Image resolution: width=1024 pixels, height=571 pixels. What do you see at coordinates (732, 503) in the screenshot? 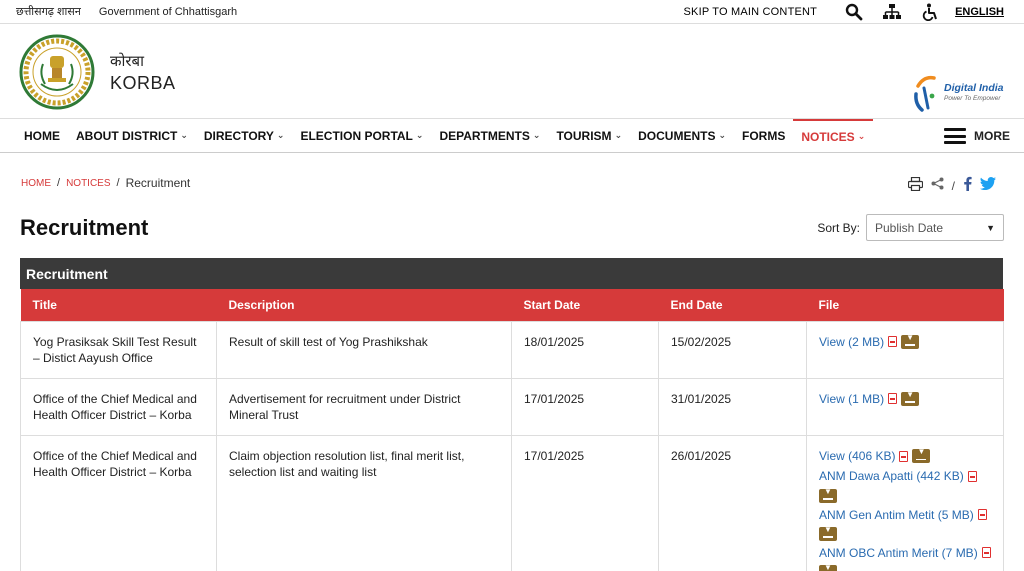
I see `cell-end: 26/01/2025` at bounding box center [732, 503].